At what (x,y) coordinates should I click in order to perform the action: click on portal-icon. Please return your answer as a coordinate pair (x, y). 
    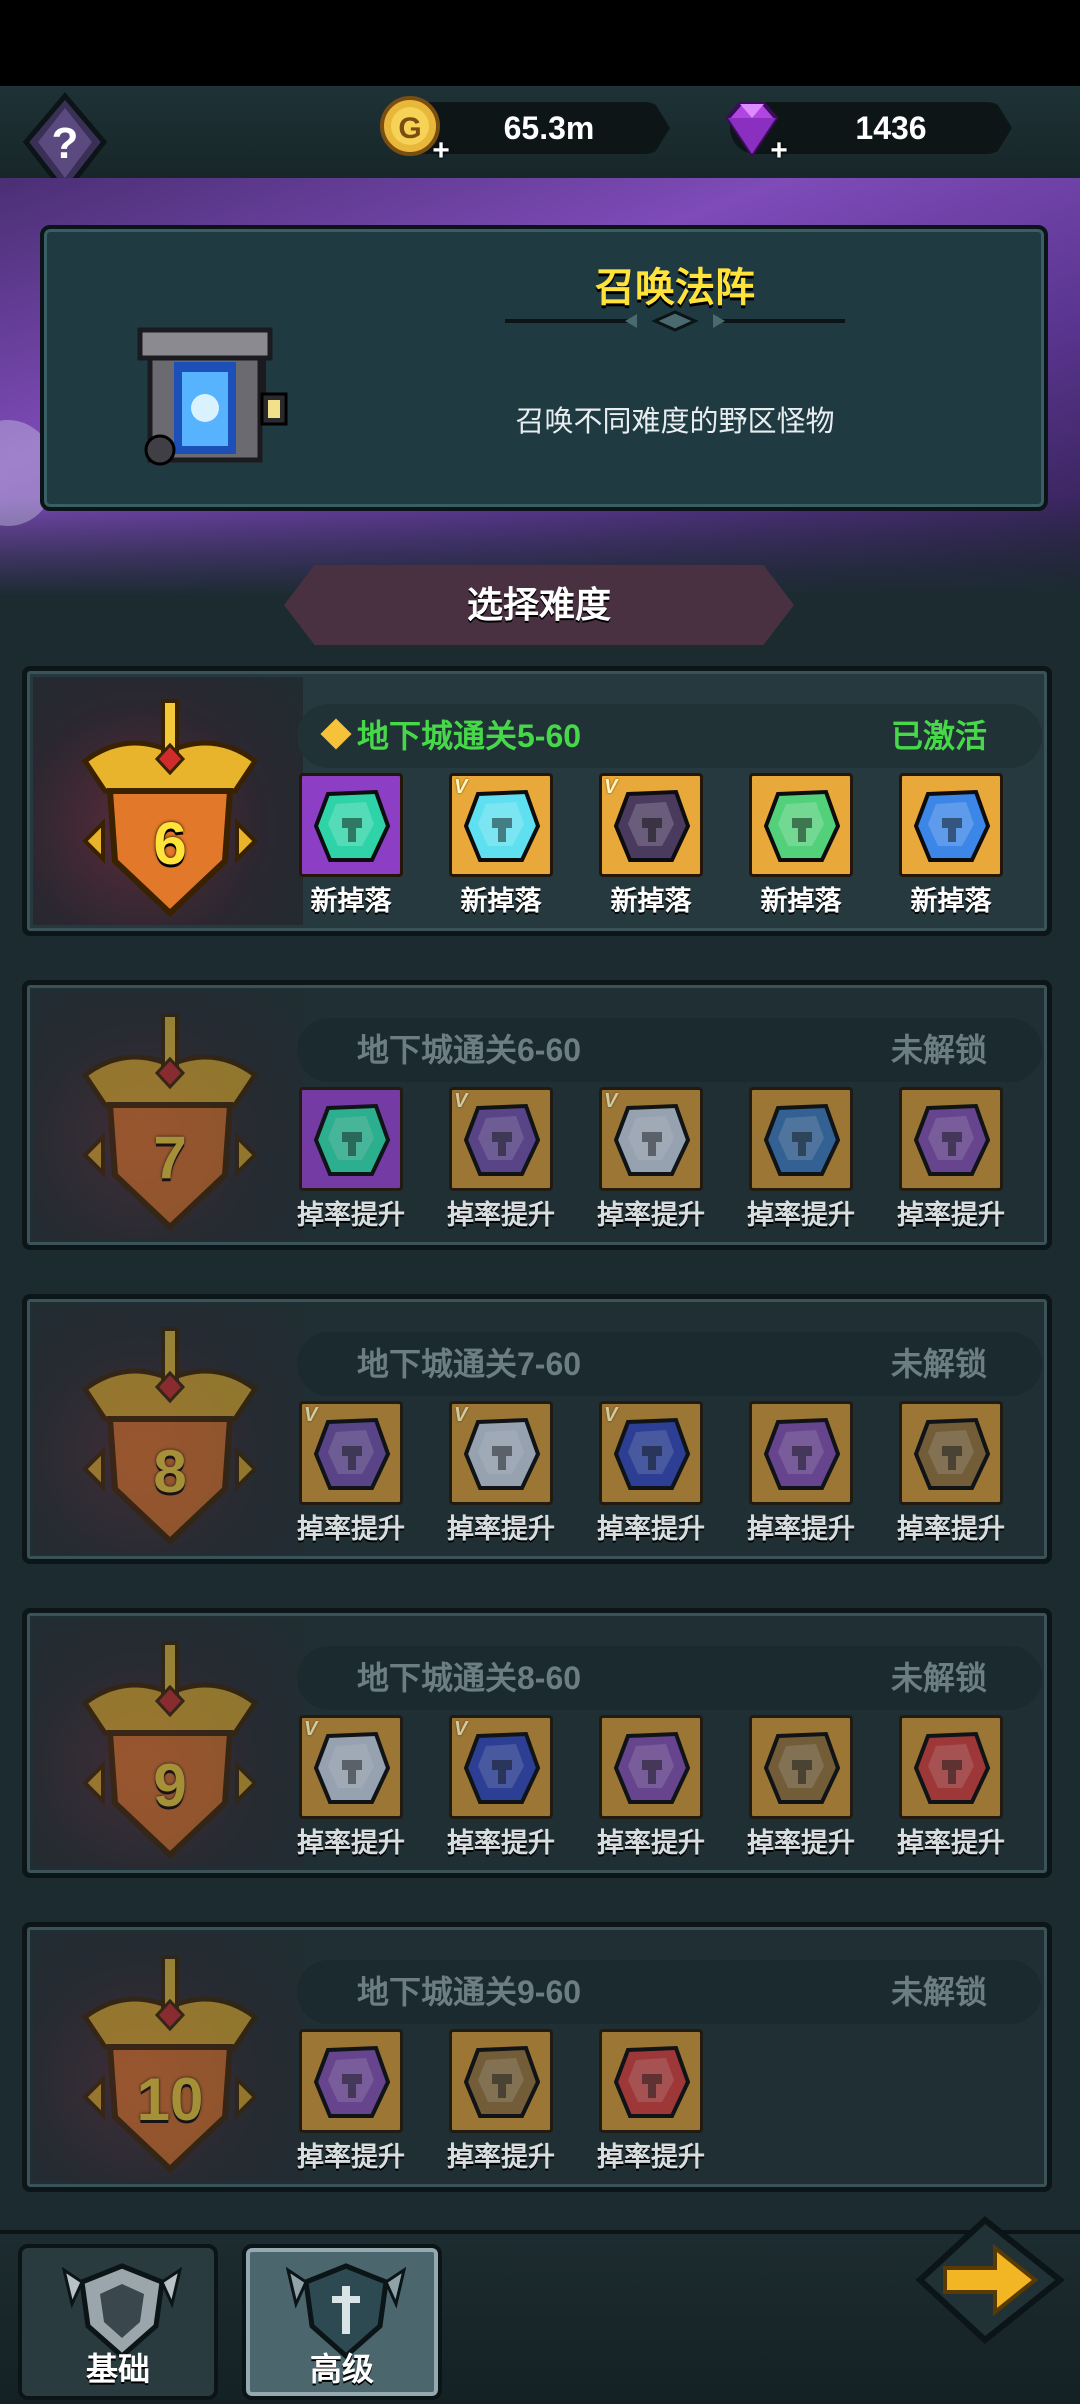
    Looking at the image, I should click on (215, 380).